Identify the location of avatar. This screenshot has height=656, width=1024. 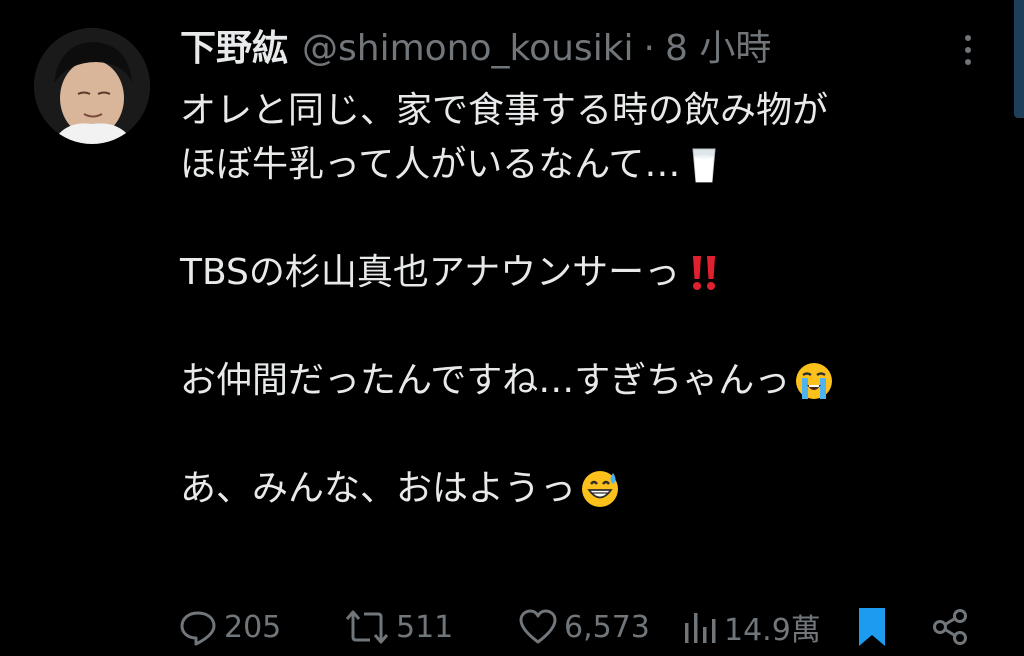
(92, 86).